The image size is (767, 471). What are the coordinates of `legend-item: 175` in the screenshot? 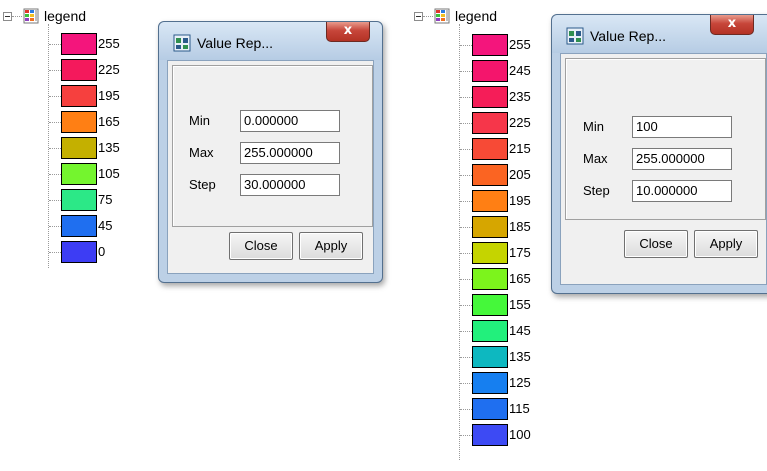 It's located at (506, 254).